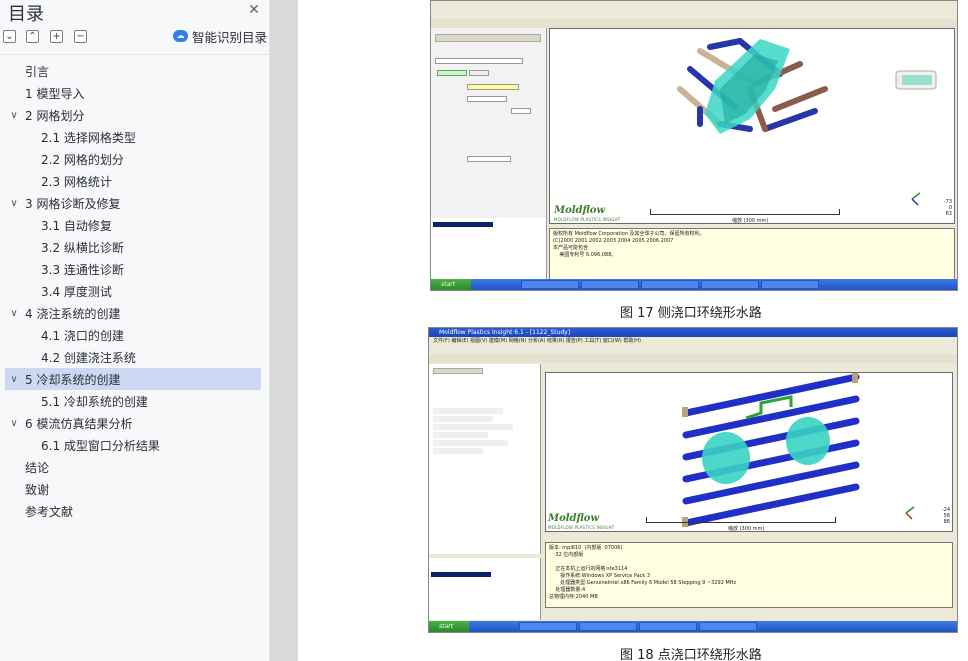 This screenshot has width=968, height=661. What do you see at coordinates (133, 269) in the screenshot?
I see `toc-item: 3.3 连通性诊断` at bounding box center [133, 269].